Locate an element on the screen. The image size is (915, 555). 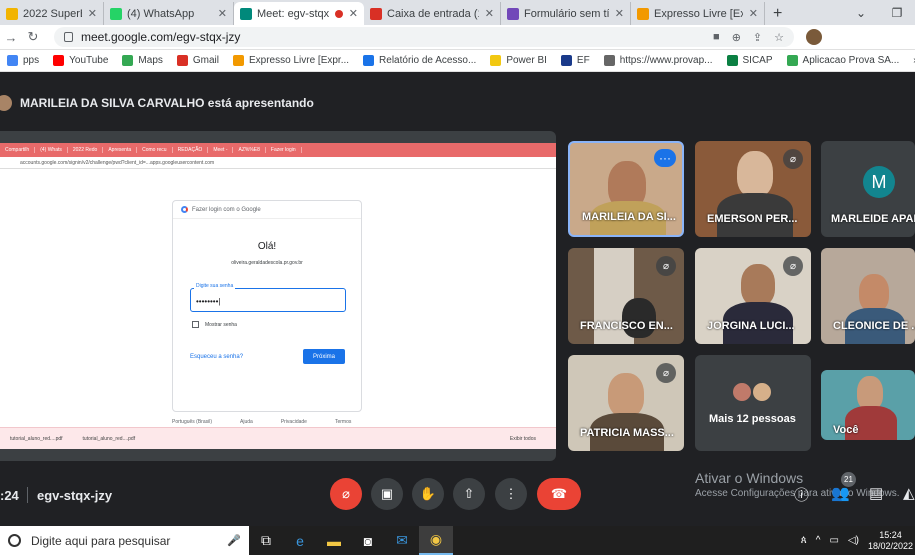
browser-tab: Caixa de entrada (13 ✕ is located at coordinates (432, 13).